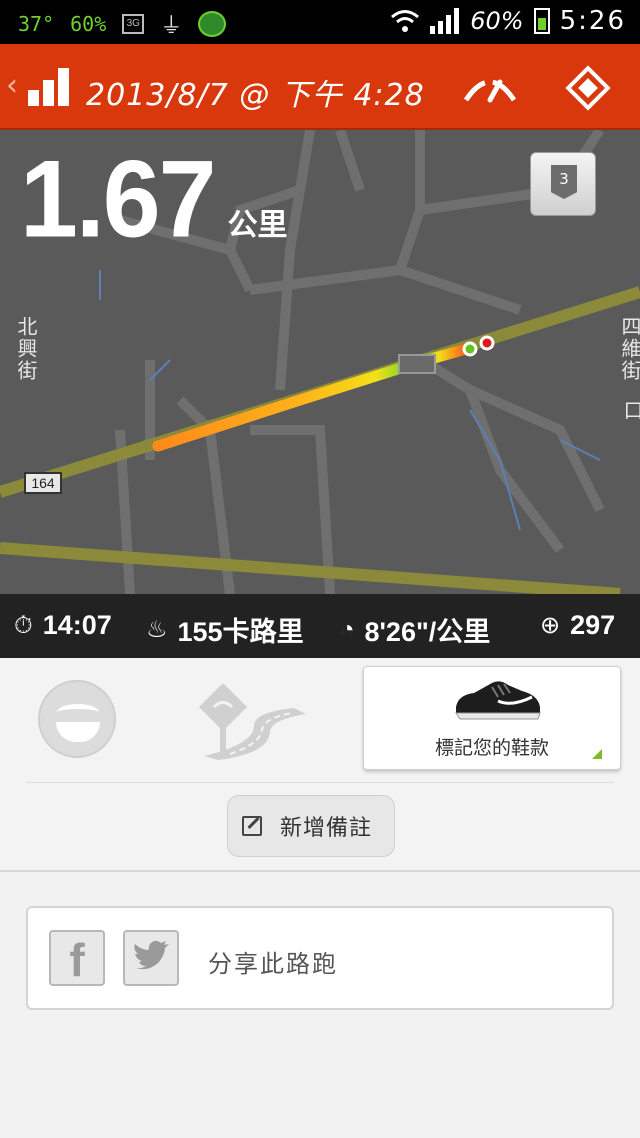  Describe the element at coordinates (252, 826) in the screenshot. I see `edit-note-icon` at that location.